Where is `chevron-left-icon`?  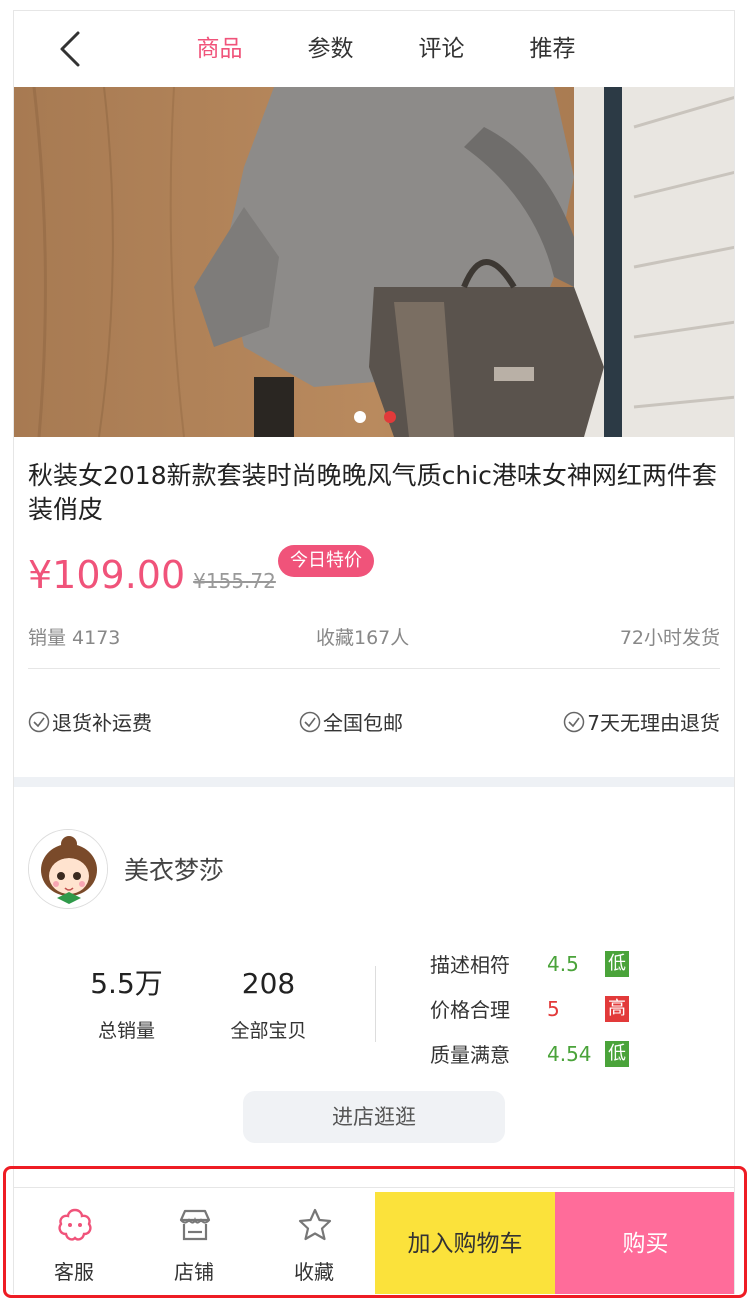 chevron-left-icon is located at coordinates (70, 49).